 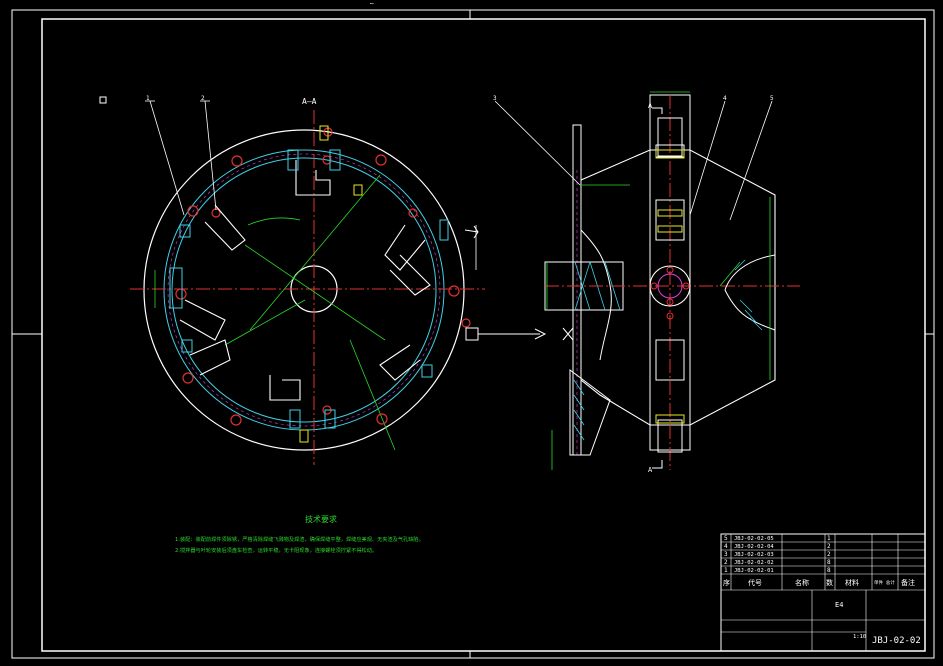 I want to click on section-mark-bottom: A, so click(x=650, y=470).